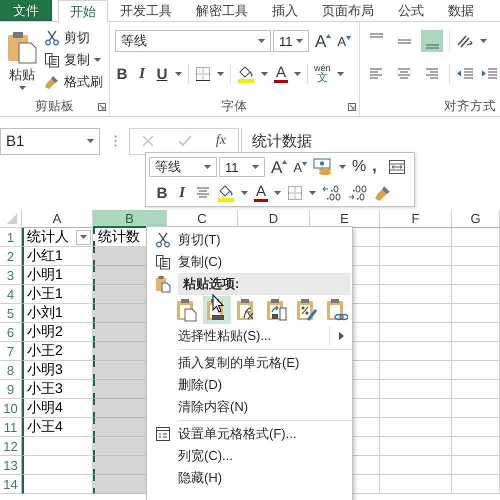  Describe the element at coordinates (130, 219) in the screenshot. I see `column-header: B` at that location.